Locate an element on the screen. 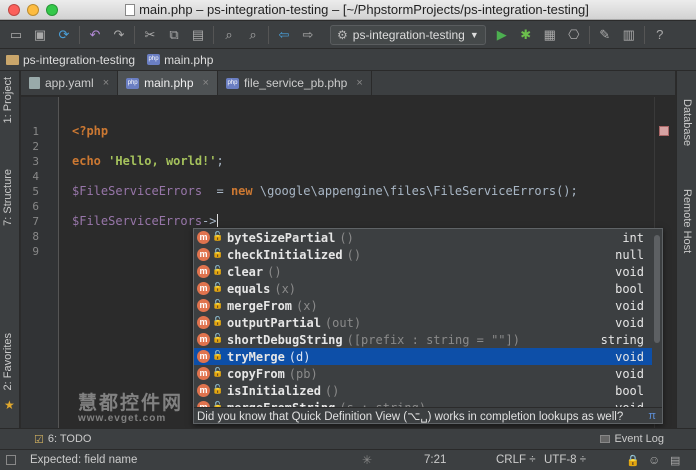 This screenshot has height=470, width=696. method-args: ([prefix : string = ""]) is located at coordinates (433, 339).